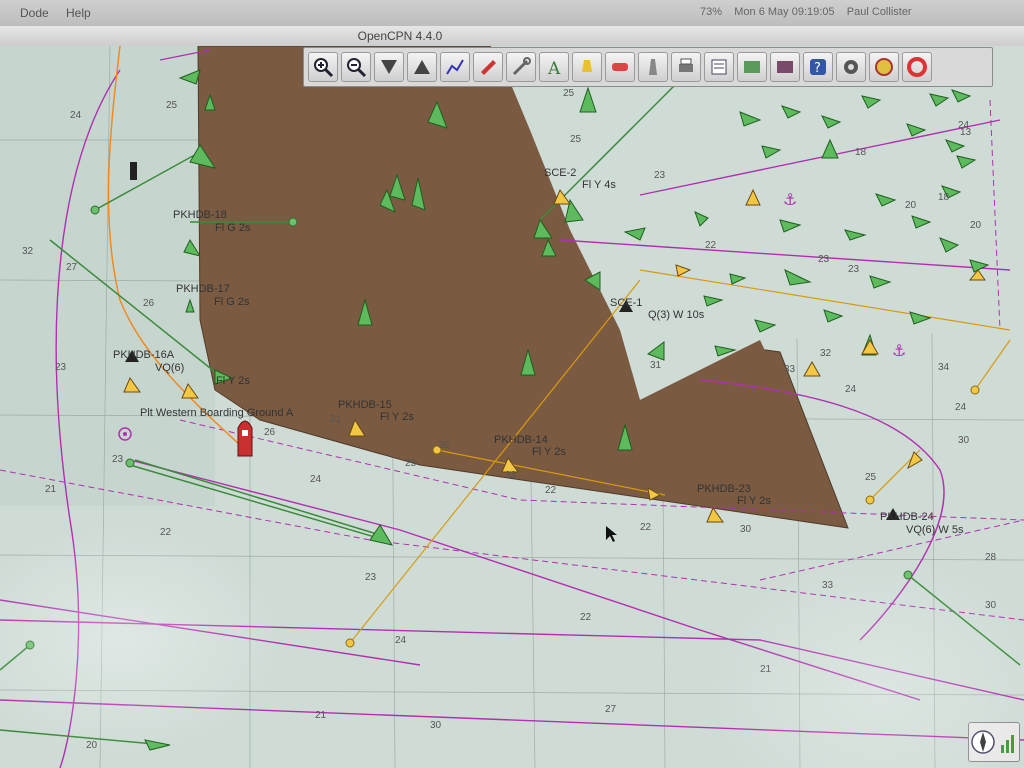  I want to click on route-button, so click(455, 67).